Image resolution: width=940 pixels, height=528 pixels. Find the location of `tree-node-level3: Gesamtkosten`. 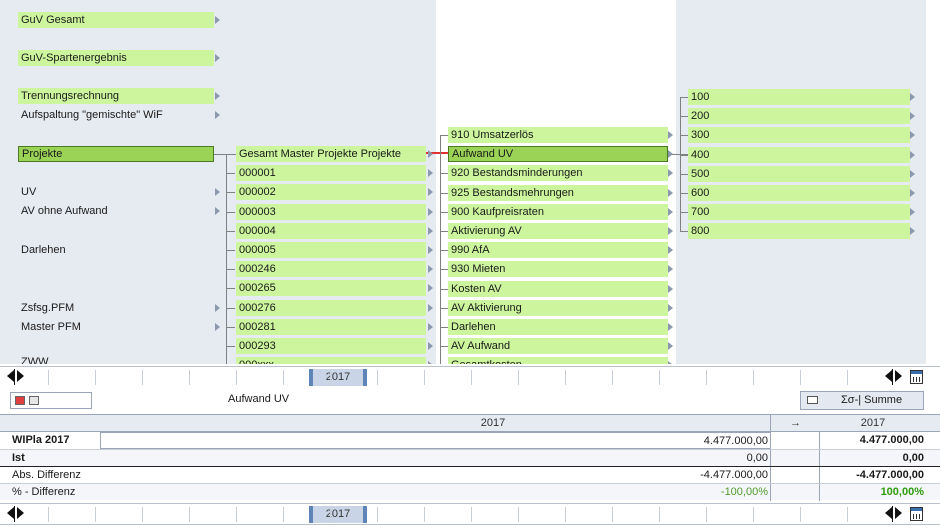

tree-node-level3: Gesamtkosten is located at coordinates (558, 360).